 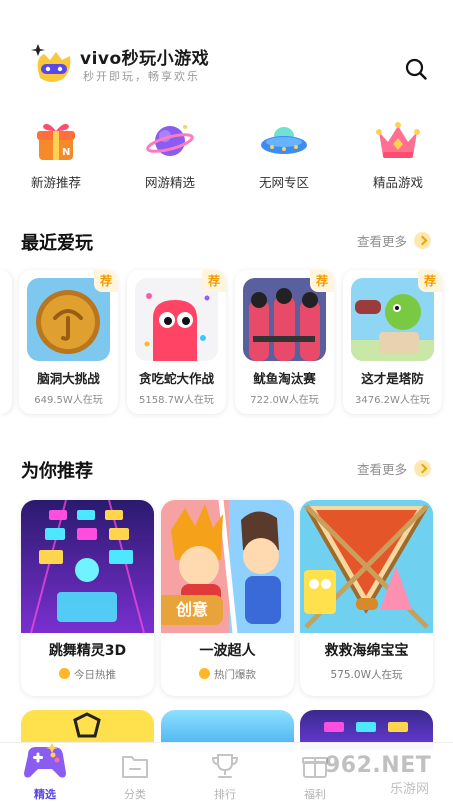 I want to click on svg-text: N, so click(x=66, y=152).